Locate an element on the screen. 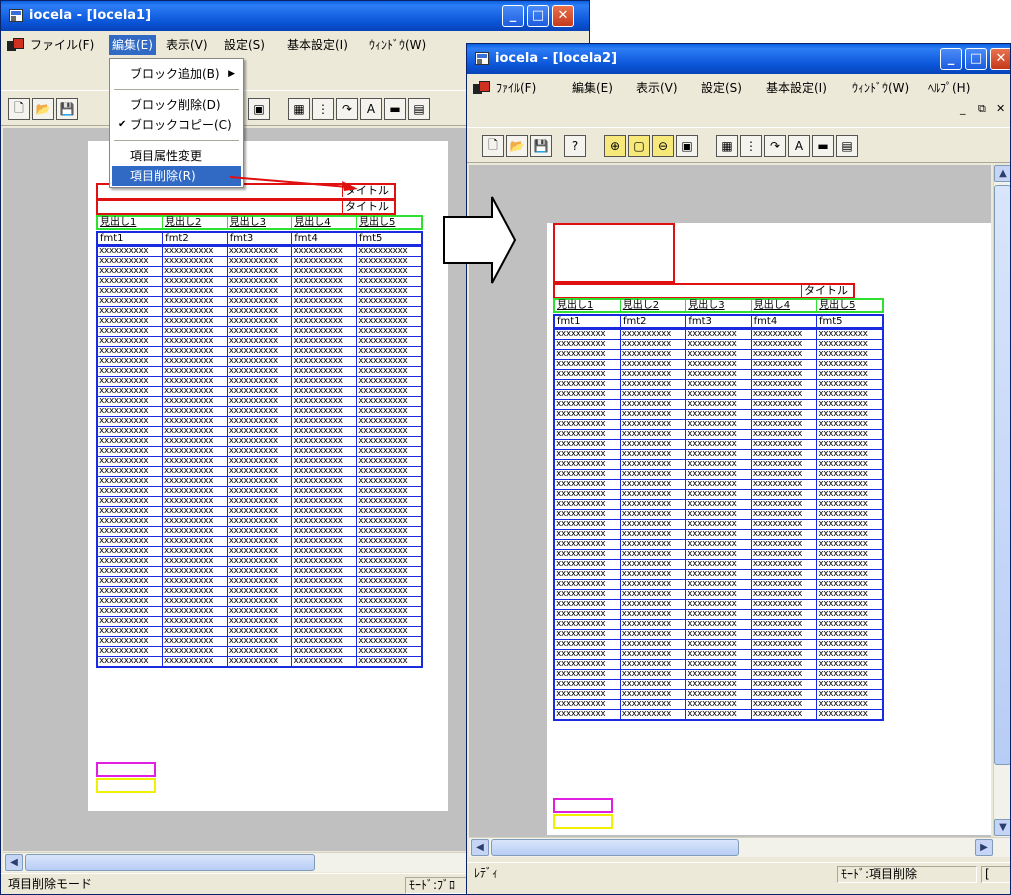 This screenshot has height=895, width=1011. menu-settings: 設定(S) is located at coordinates (721, 88).